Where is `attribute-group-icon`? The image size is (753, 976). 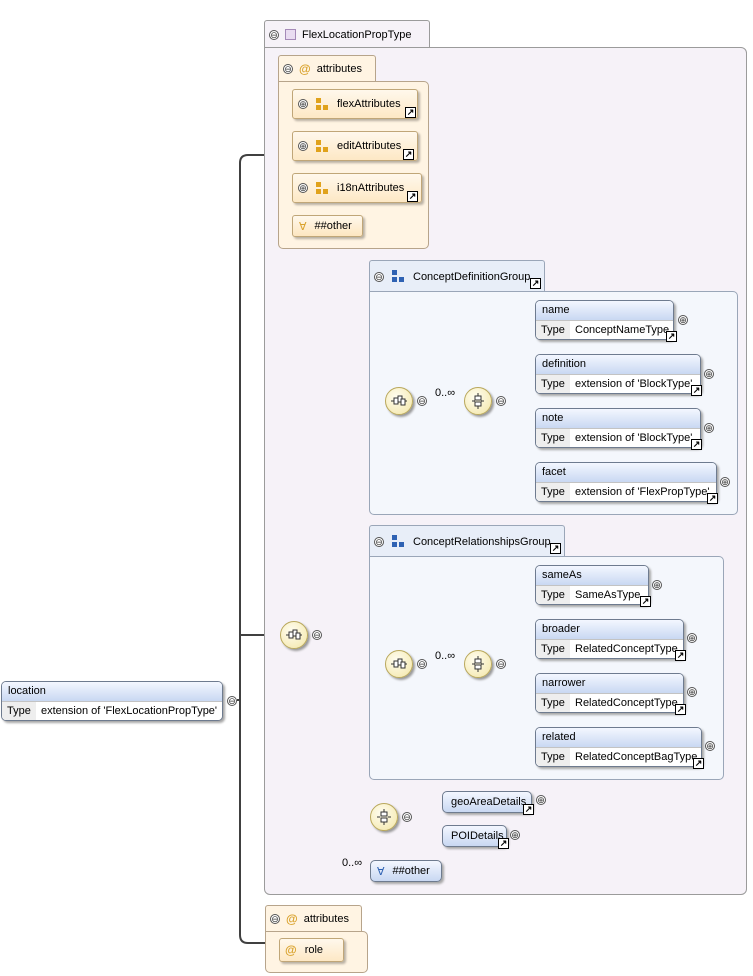 attribute-group-icon is located at coordinates (322, 188).